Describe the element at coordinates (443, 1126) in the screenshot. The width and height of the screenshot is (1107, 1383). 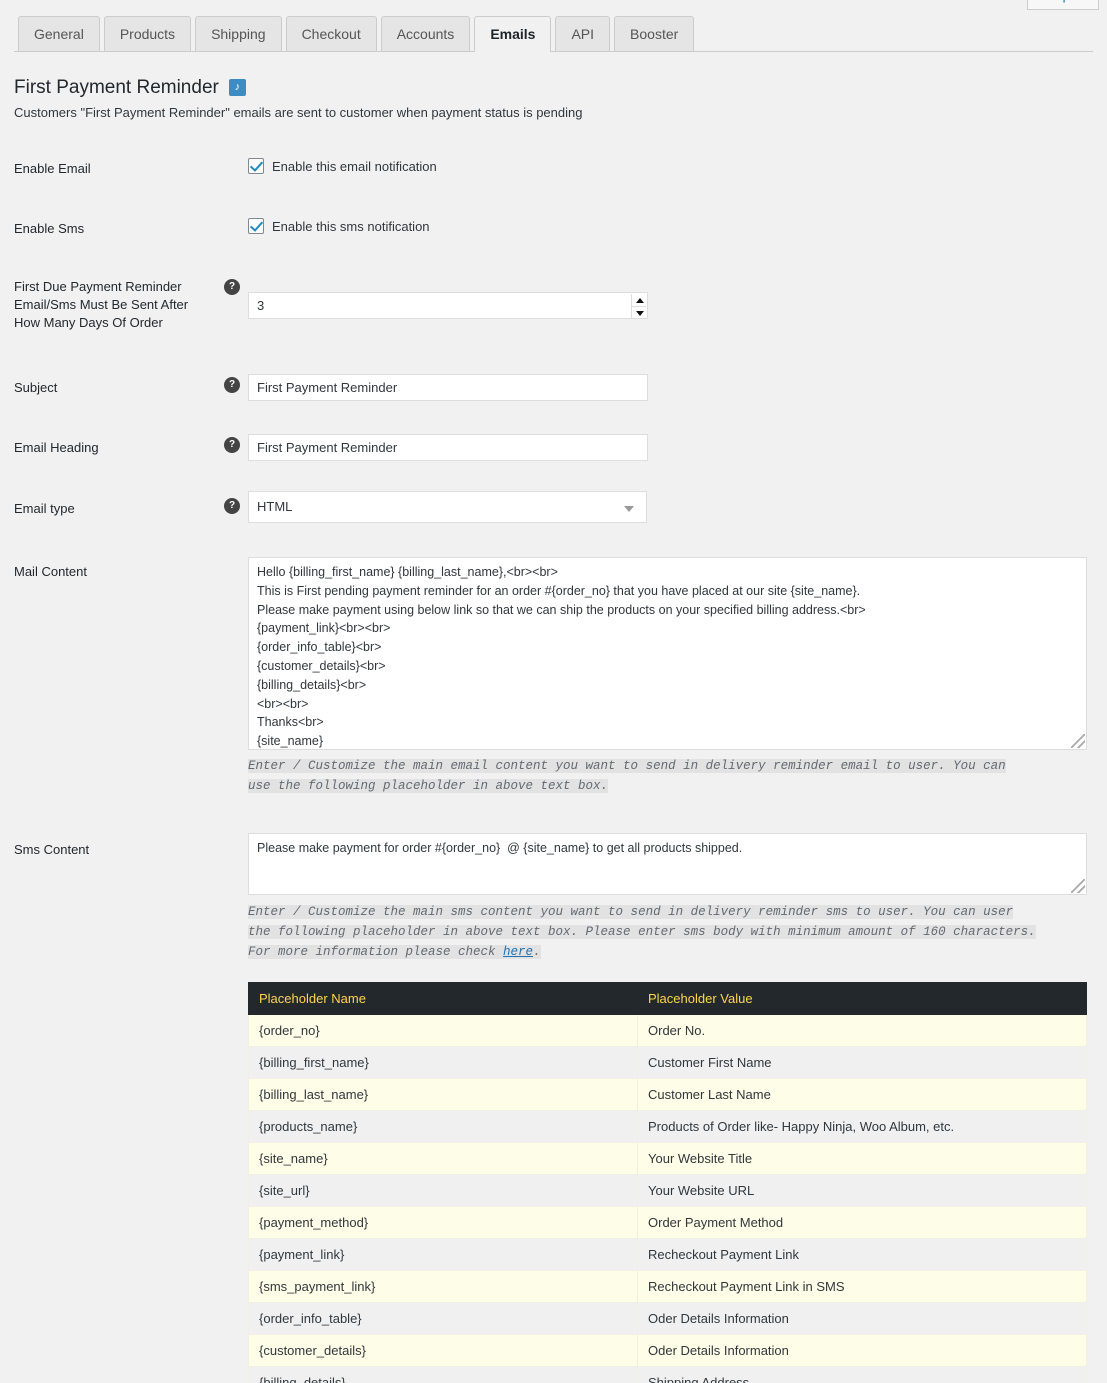
I see `placeholder-name-cell: {products_name}` at that location.